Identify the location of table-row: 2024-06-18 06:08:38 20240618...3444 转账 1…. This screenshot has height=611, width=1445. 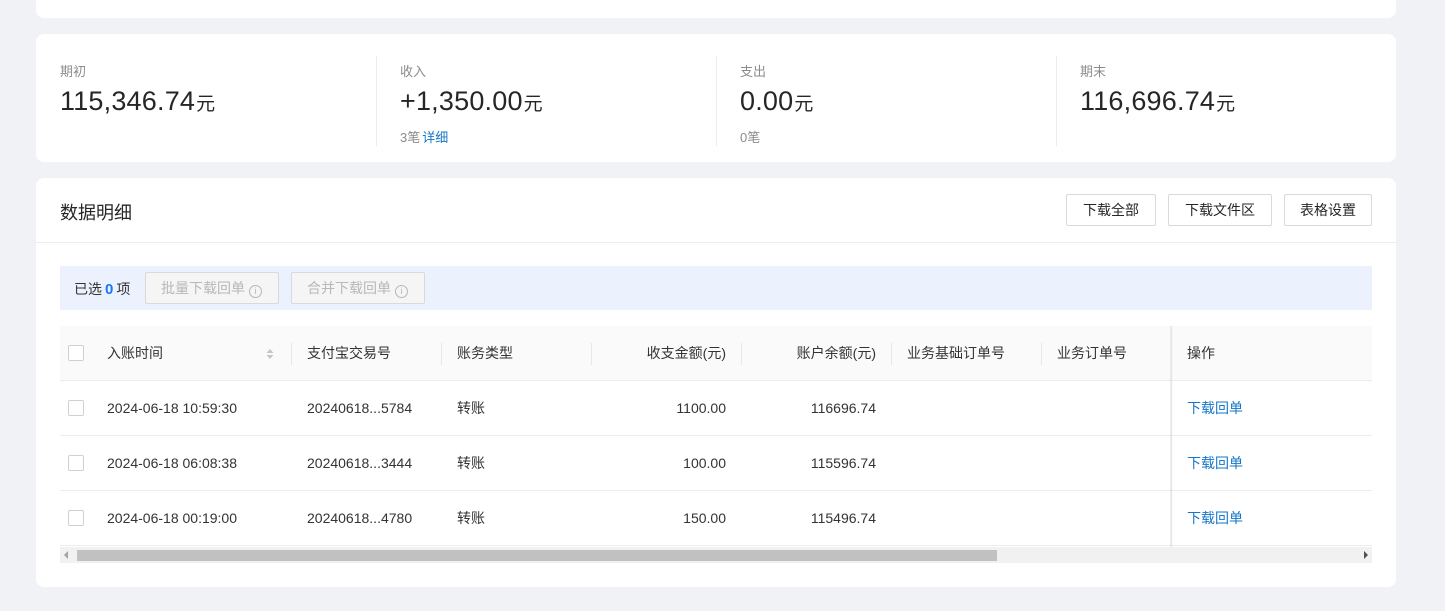
(716, 463).